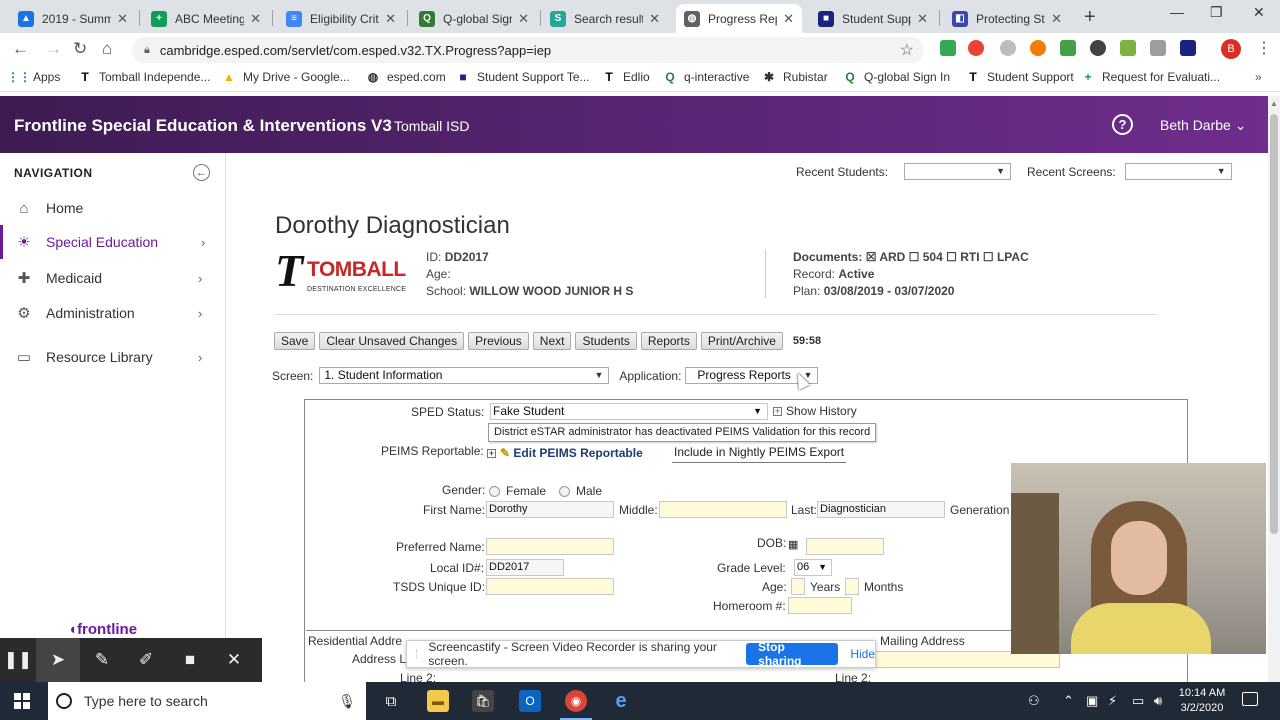 This screenshot has width=1280, height=720. What do you see at coordinates (550, 546) in the screenshot?
I see `preferred-name-input` at bounding box center [550, 546].